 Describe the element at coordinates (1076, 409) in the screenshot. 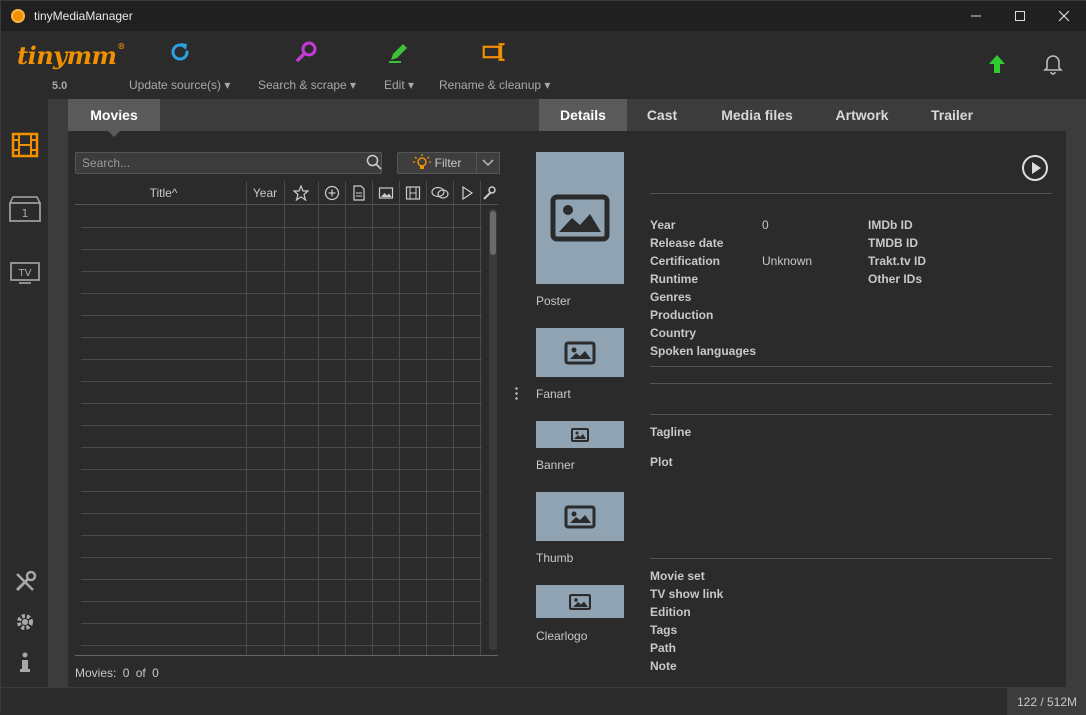

I see `details-right-gutter` at that location.